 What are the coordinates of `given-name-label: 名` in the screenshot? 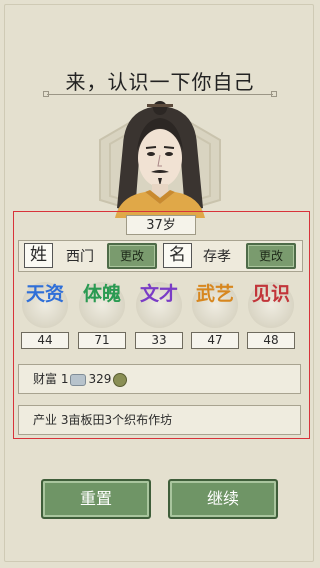 It's located at (177, 255).